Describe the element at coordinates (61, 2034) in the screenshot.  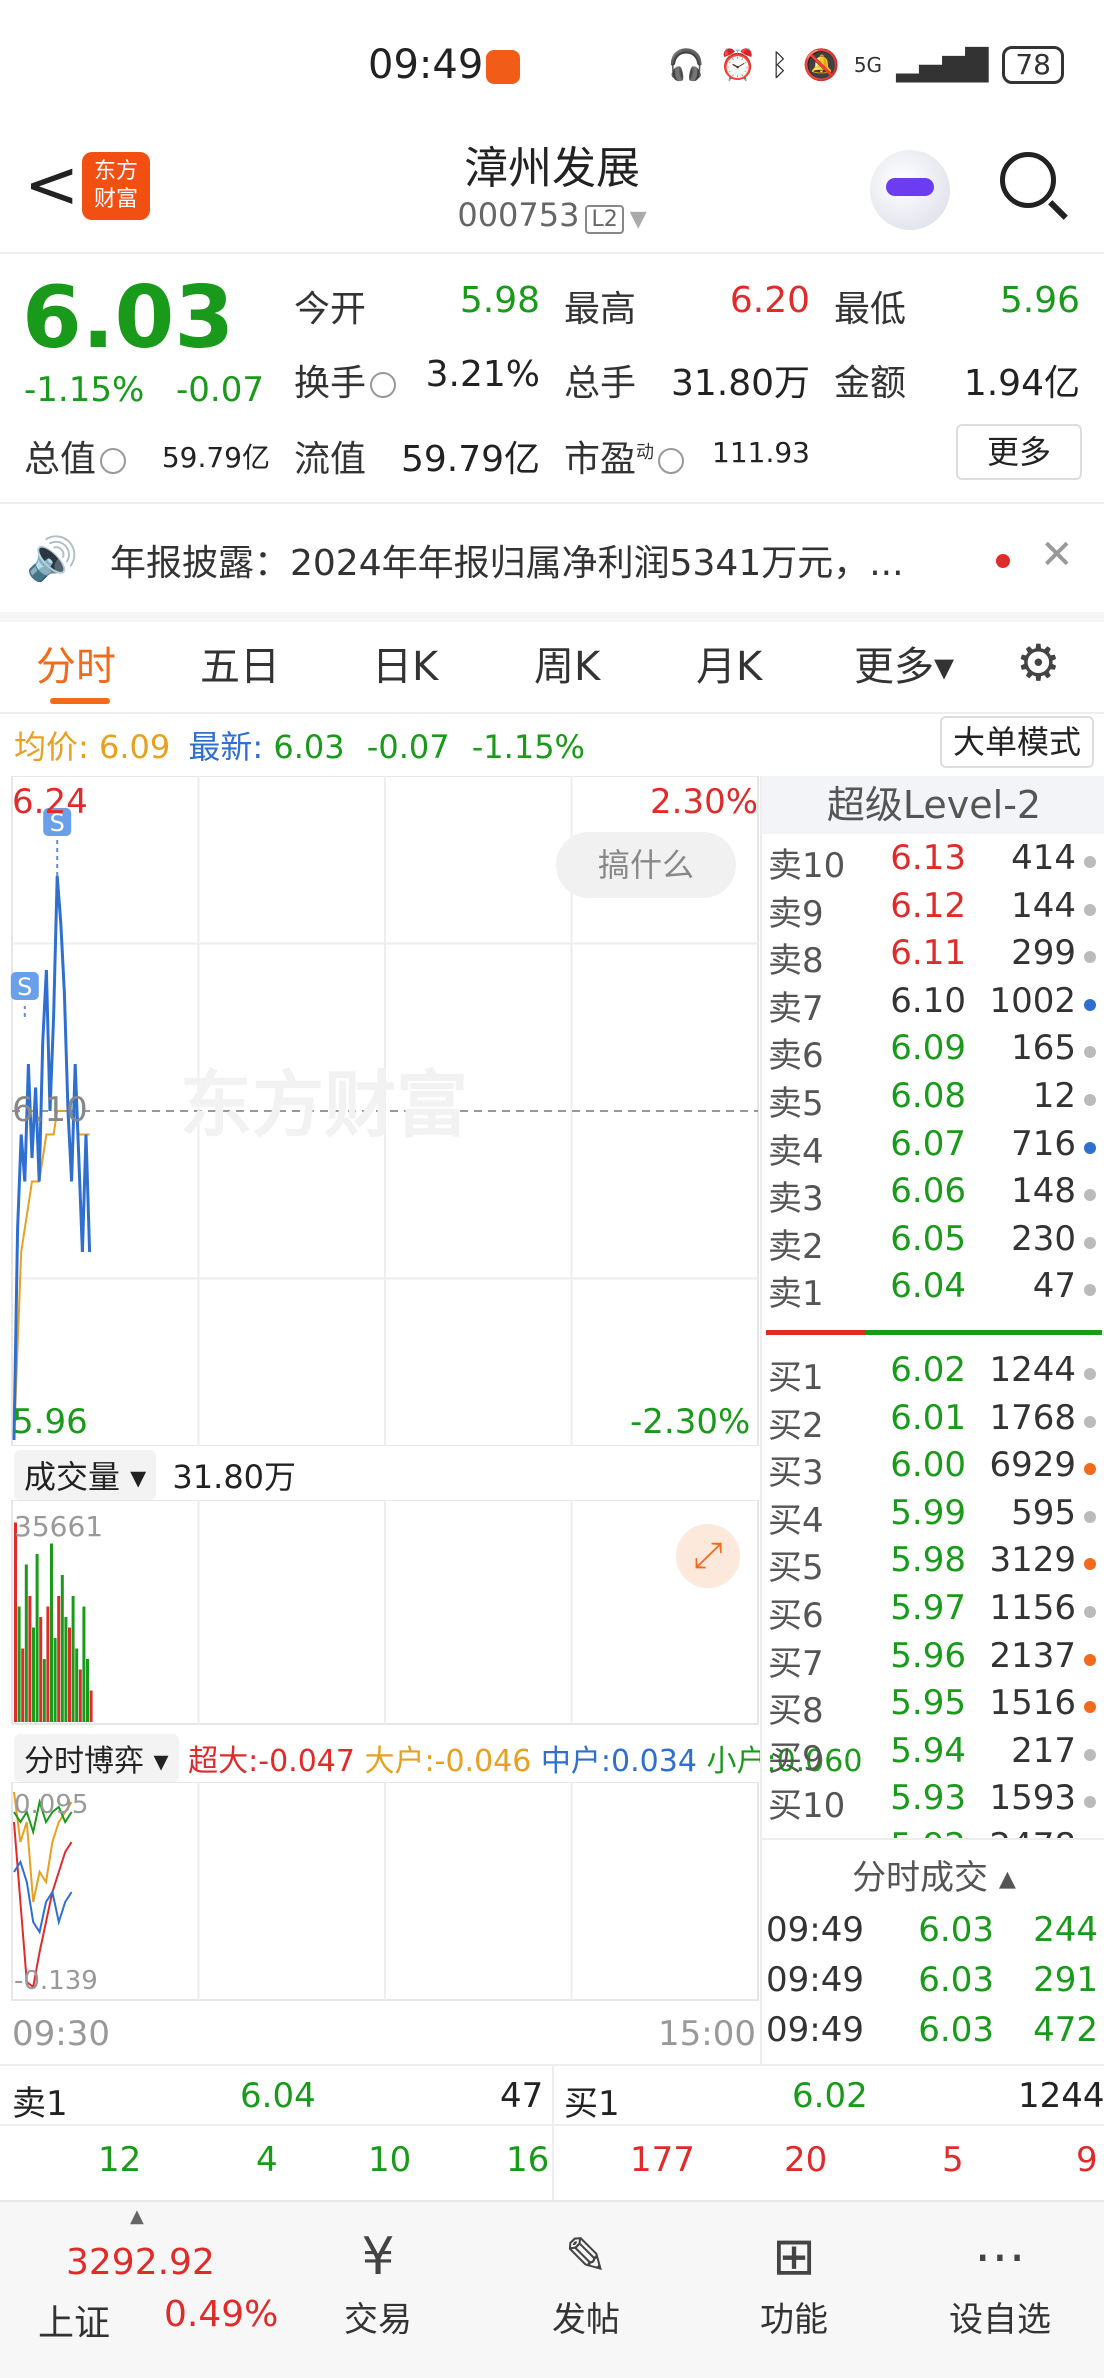
I see `time-axis-start: 09:30` at that location.